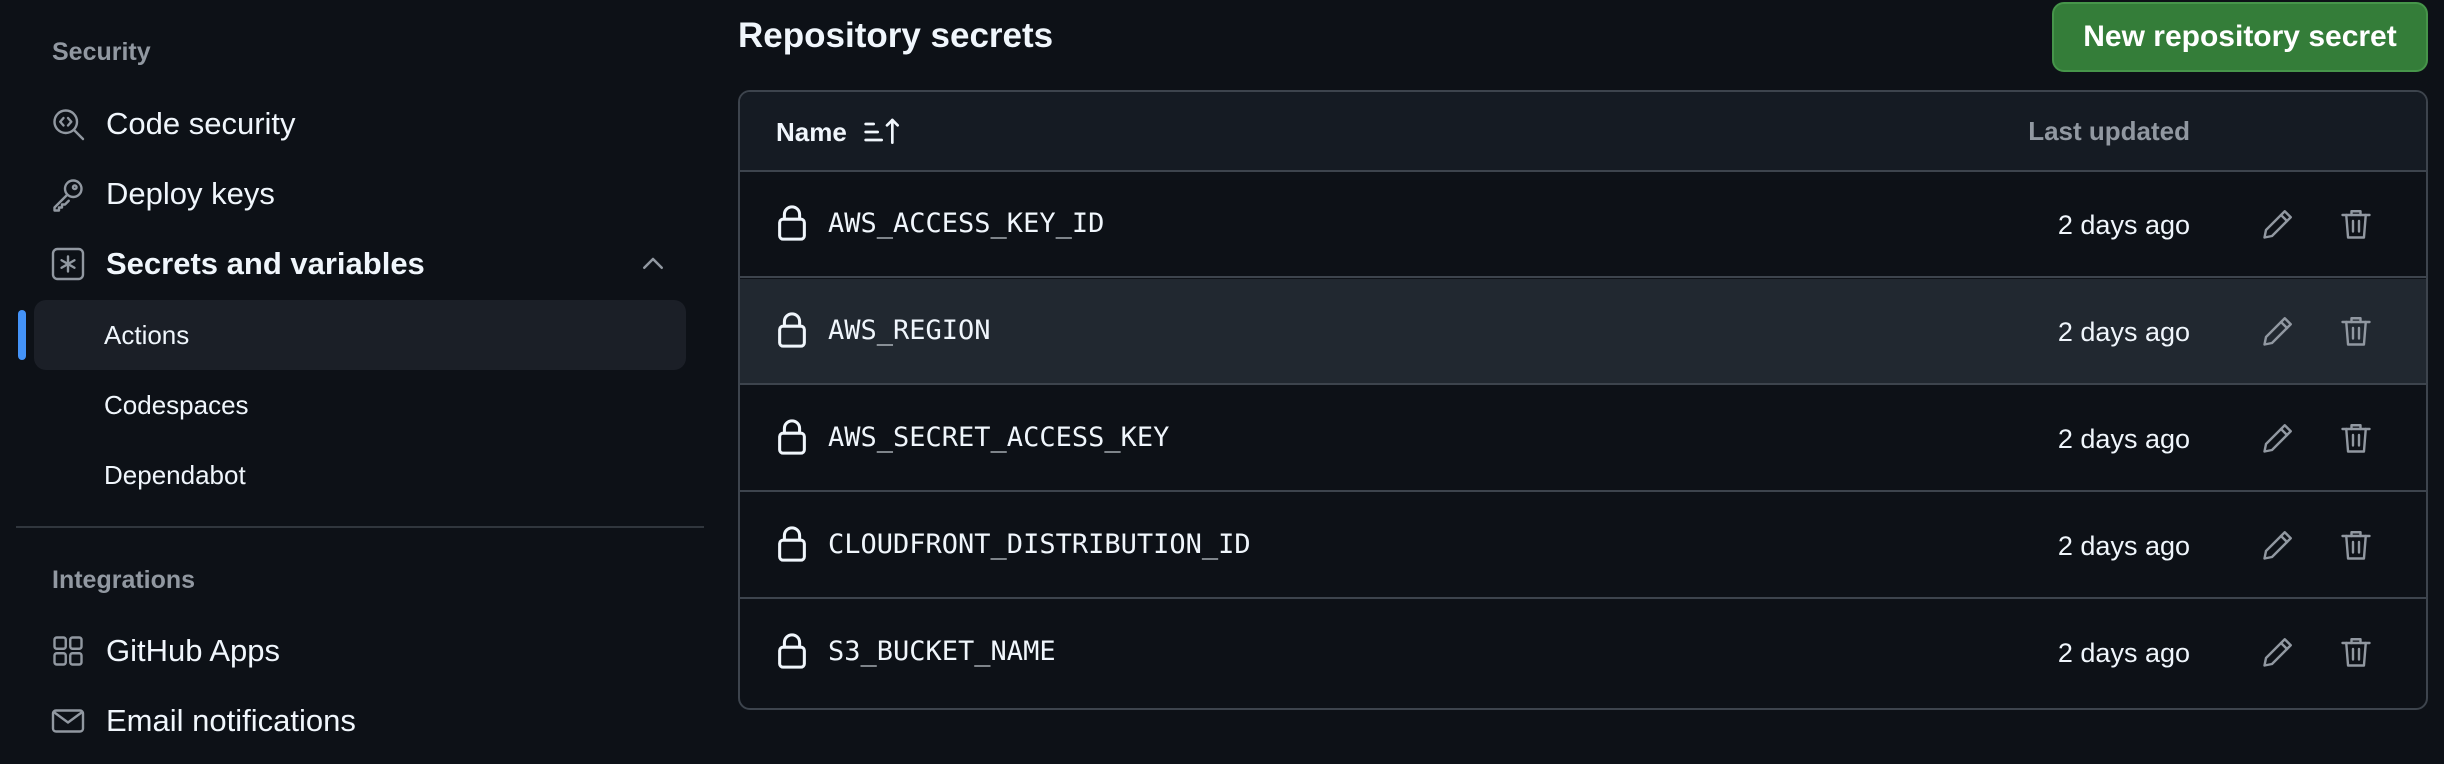  What do you see at coordinates (653, 264) in the screenshot?
I see `chevron-up-icon` at bounding box center [653, 264].